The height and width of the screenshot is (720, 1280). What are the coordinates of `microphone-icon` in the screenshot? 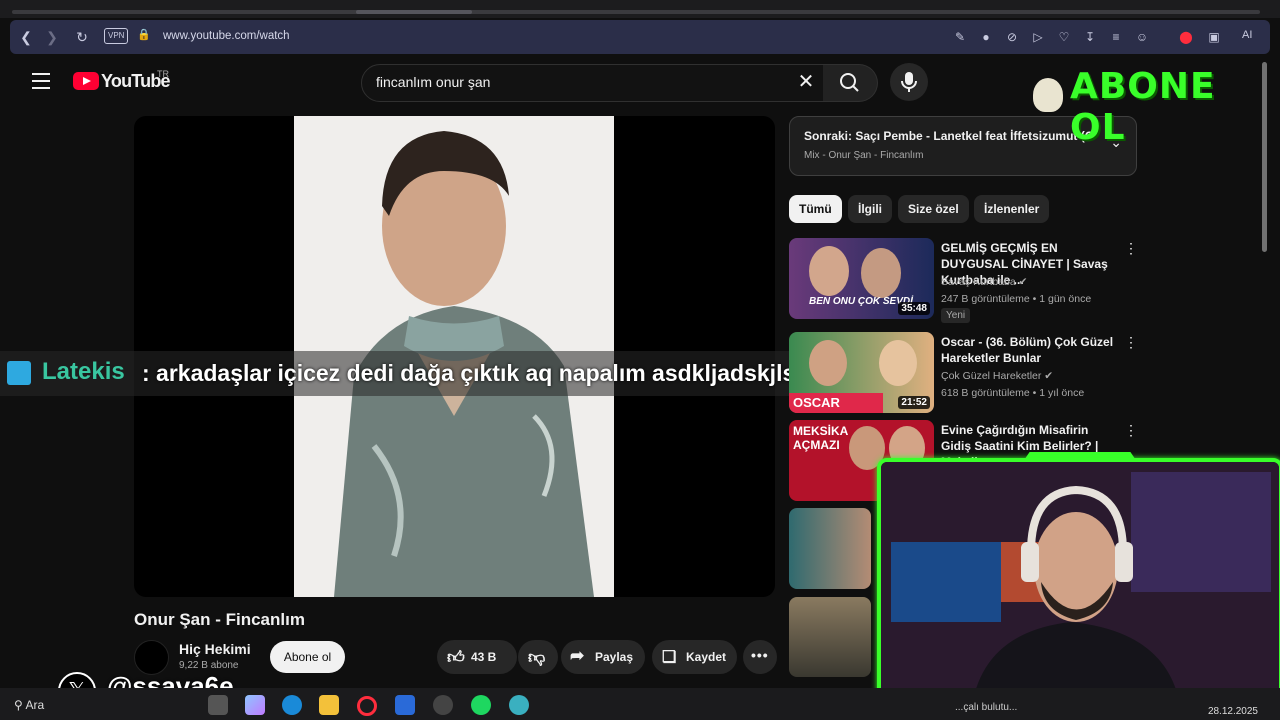 It's located at (909, 82).